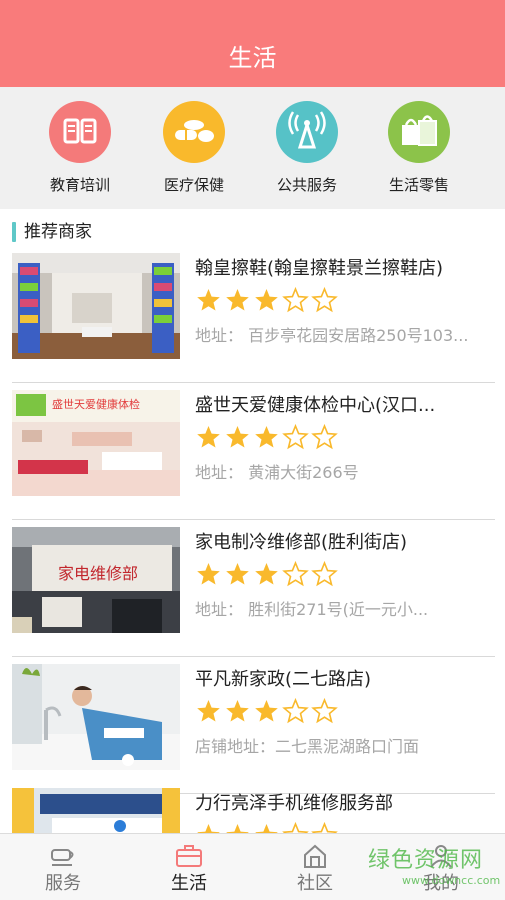 The width and height of the screenshot is (505, 900). What do you see at coordinates (96, 443) in the screenshot?
I see `merchant-photo: 盛世天爱健康体检` at bounding box center [96, 443].